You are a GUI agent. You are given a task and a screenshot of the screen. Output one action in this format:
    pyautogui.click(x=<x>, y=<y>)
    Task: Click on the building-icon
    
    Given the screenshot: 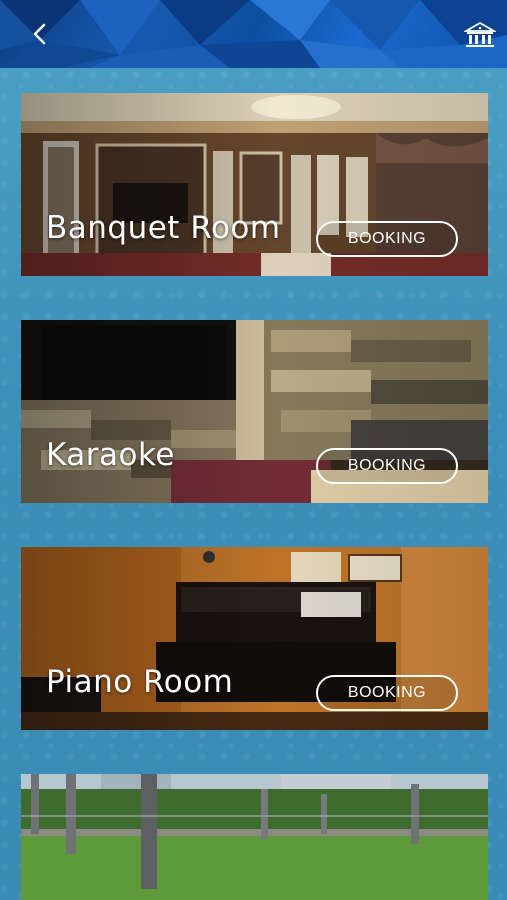 What is the action you would take?
    pyautogui.click(x=480, y=34)
    